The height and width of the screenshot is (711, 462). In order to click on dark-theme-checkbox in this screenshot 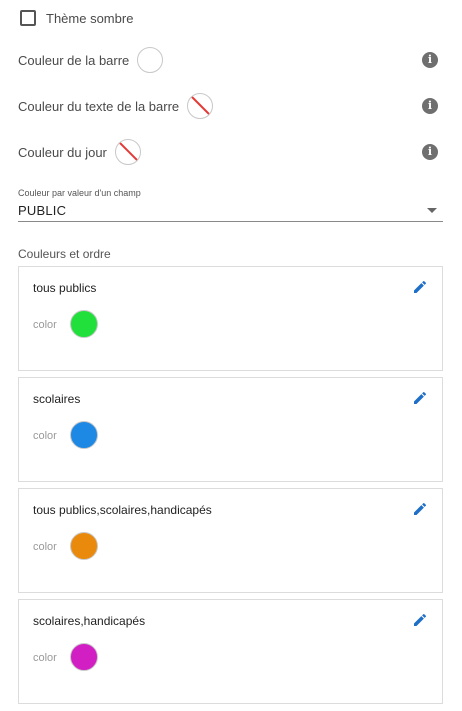, I will do `click(28, 18)`.